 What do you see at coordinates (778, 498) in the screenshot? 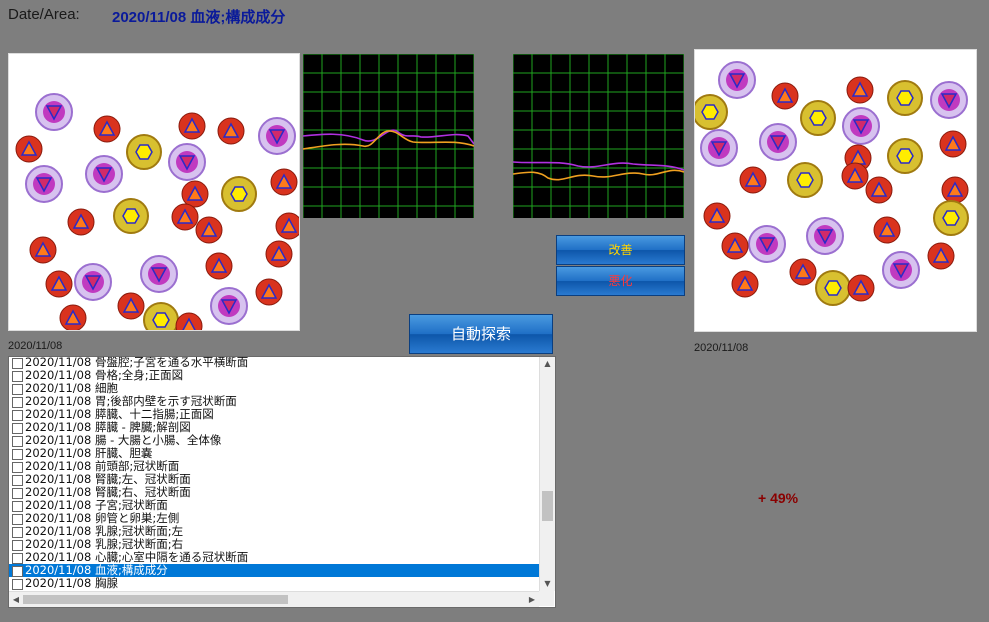
I see `change-percent: + 49%` at bounding box center [778, 498].